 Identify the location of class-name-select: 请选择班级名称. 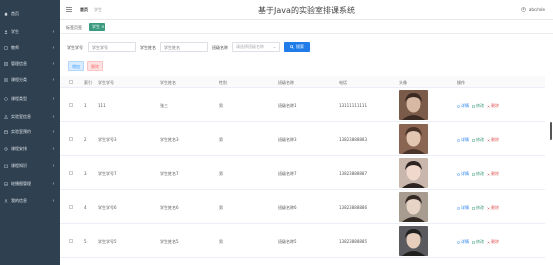
(256, 47).